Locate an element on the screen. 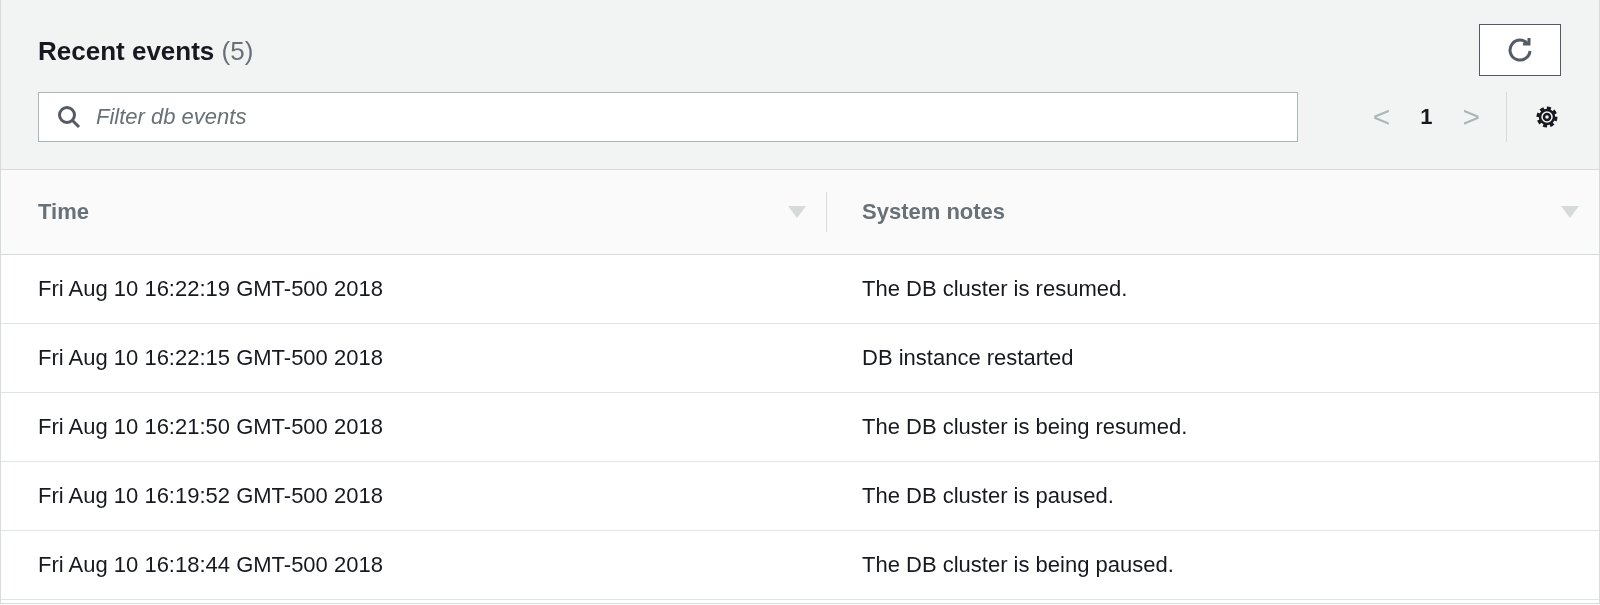  table-cell: Fri Aug 10 16:22:19 GMT-500 2018 is located at coordinates (210, 288).